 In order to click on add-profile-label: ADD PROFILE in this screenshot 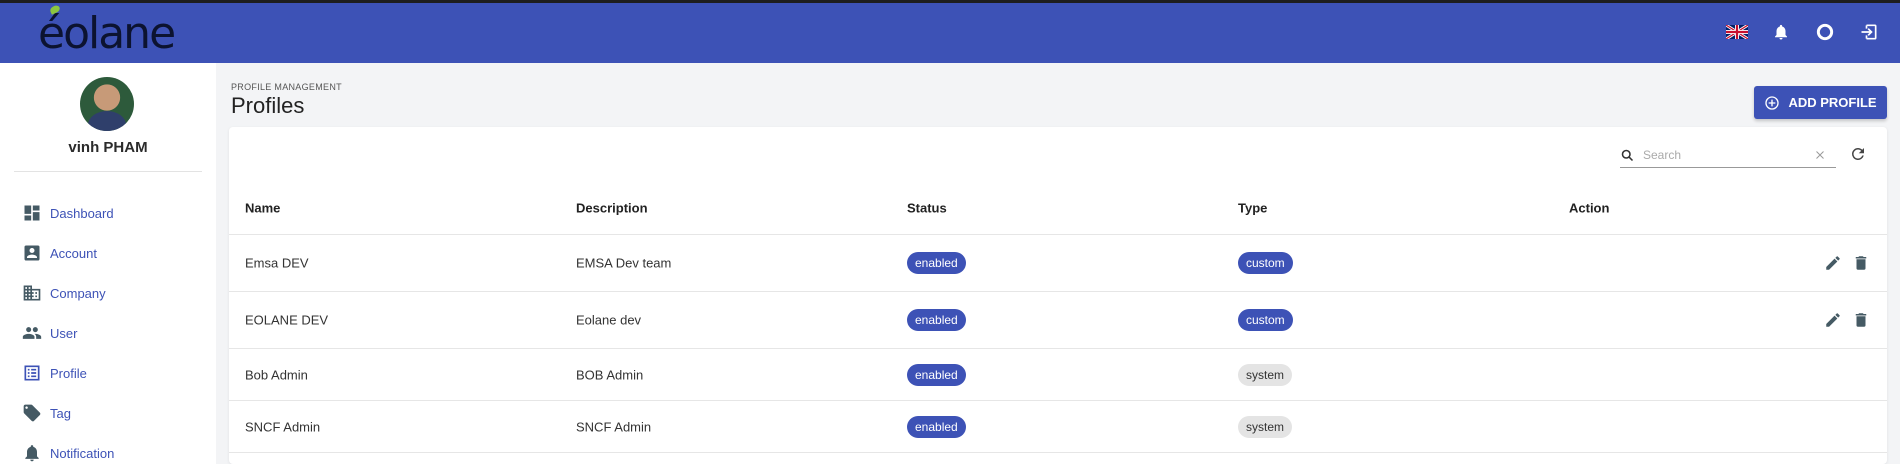, I will do `click(1832, 102)`.